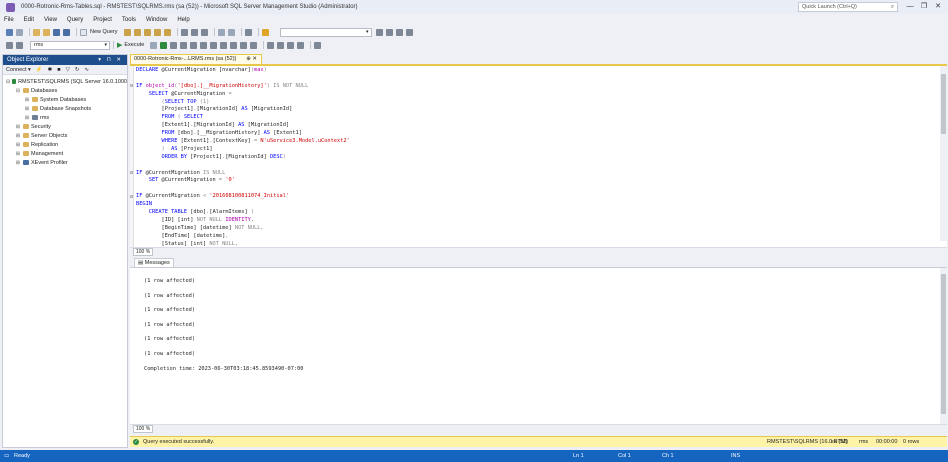 The height and width of the screenshot is (462, 948). What do you see at coordinates (137, 32) in the screenshot?
I see `analysis-query-icon` at bounding box center [137, 32].